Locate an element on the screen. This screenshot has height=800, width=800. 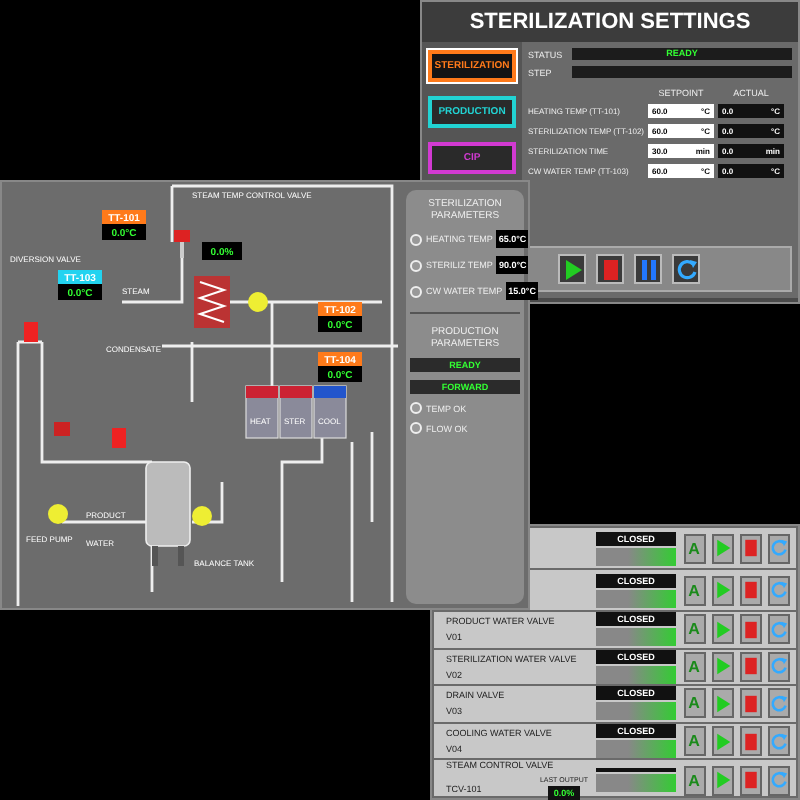
pause-button is located at coordinates (648, 269).